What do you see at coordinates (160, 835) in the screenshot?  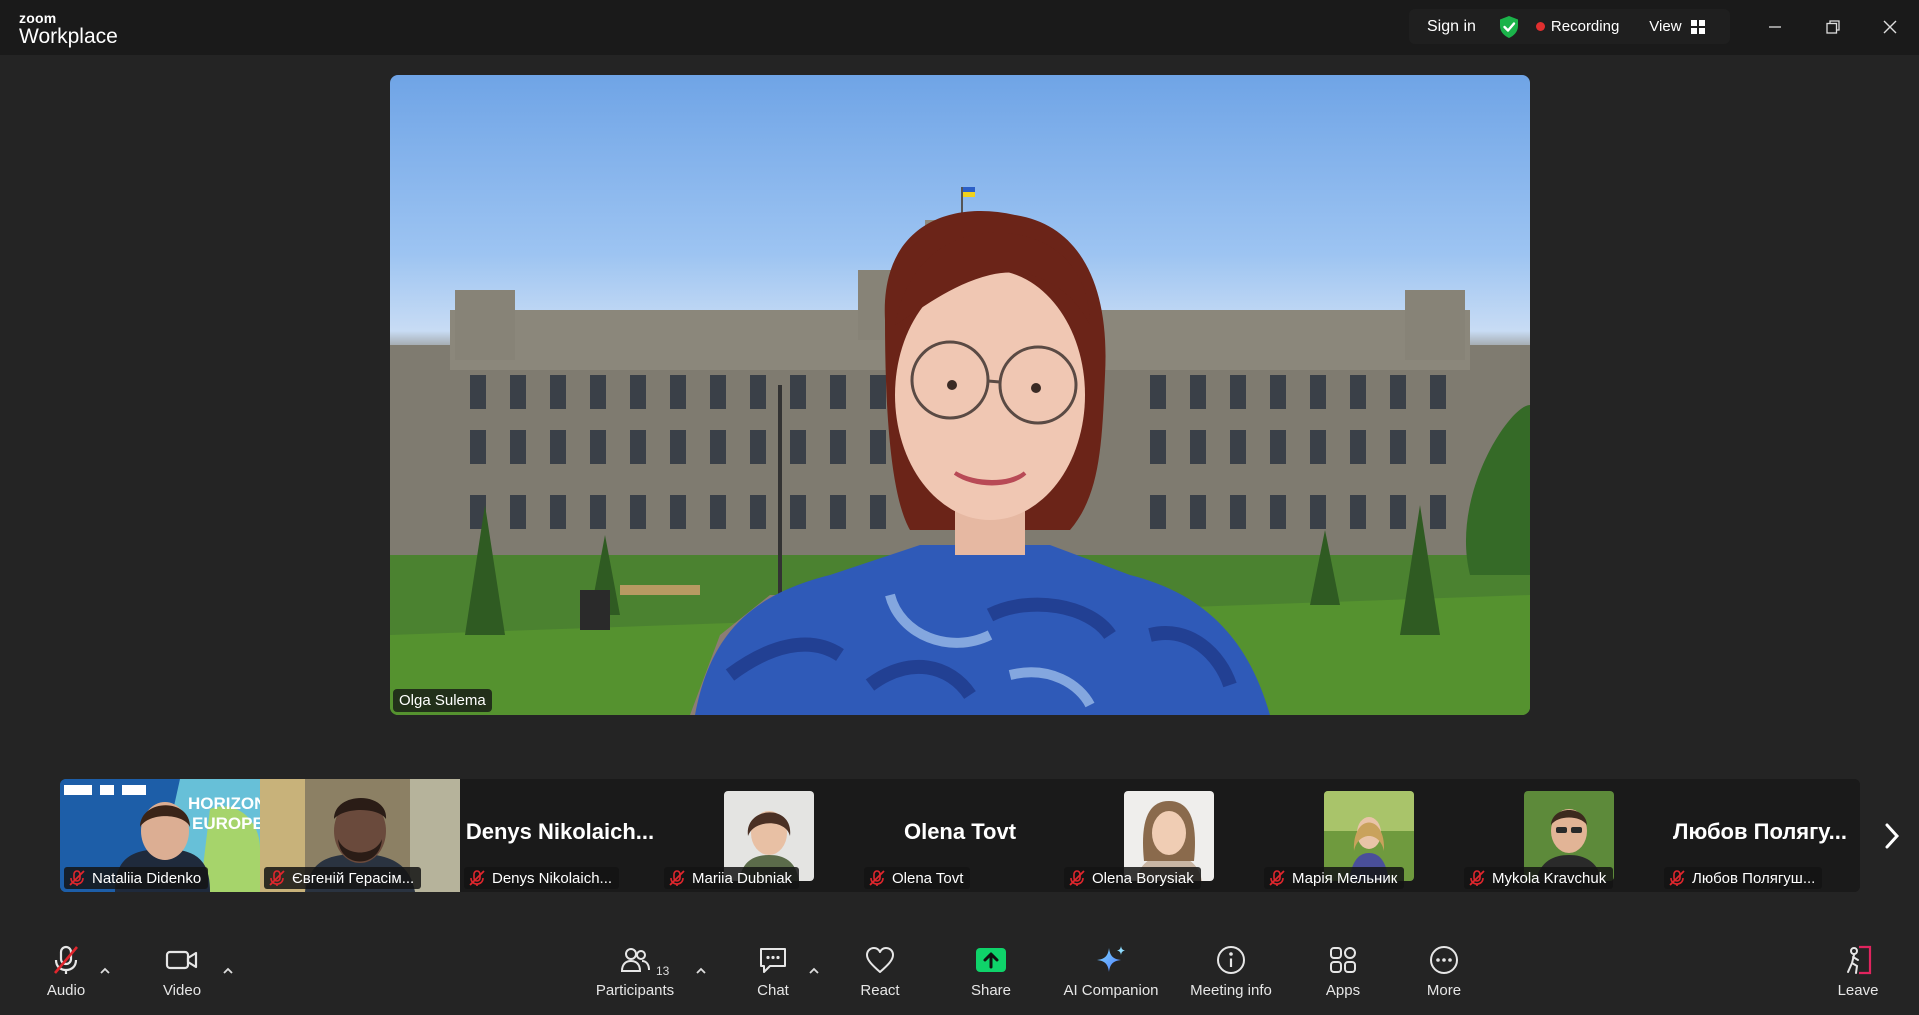 I see `participant-tile: HORIZON EUROPE Nataliia Didenko` at bounding box center [160, 835].